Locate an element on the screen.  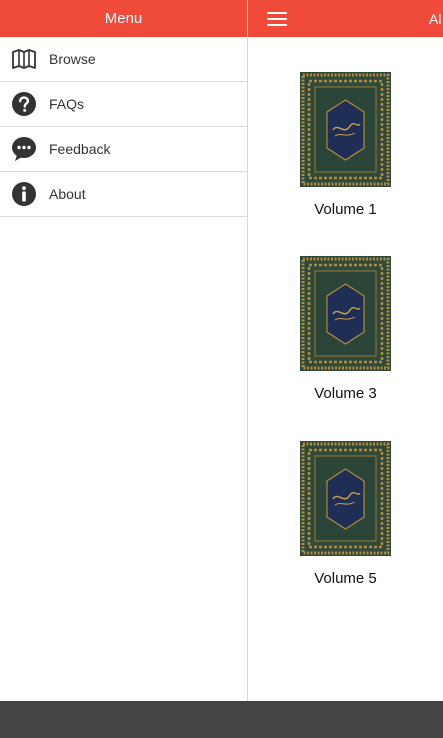
menu-header: Menu is located at coordinates (123, 18).